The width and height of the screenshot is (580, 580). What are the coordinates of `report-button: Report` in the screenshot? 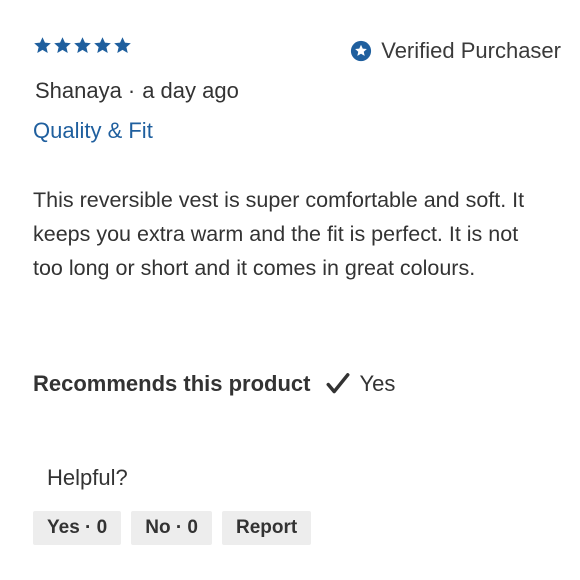 It's located at (267, 528).